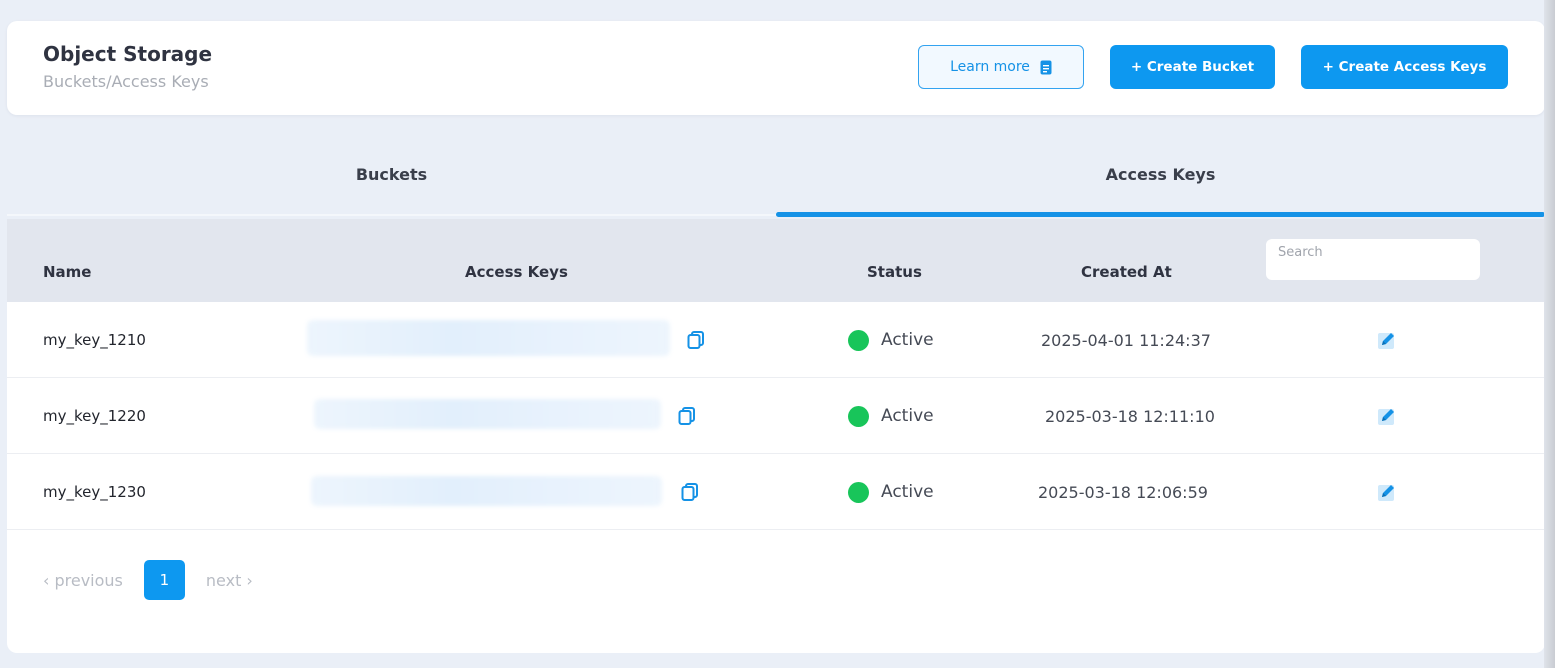  Describe the element at coordinates (164, 580) in the screenshot. I see `page-1-button: 1` at that location.